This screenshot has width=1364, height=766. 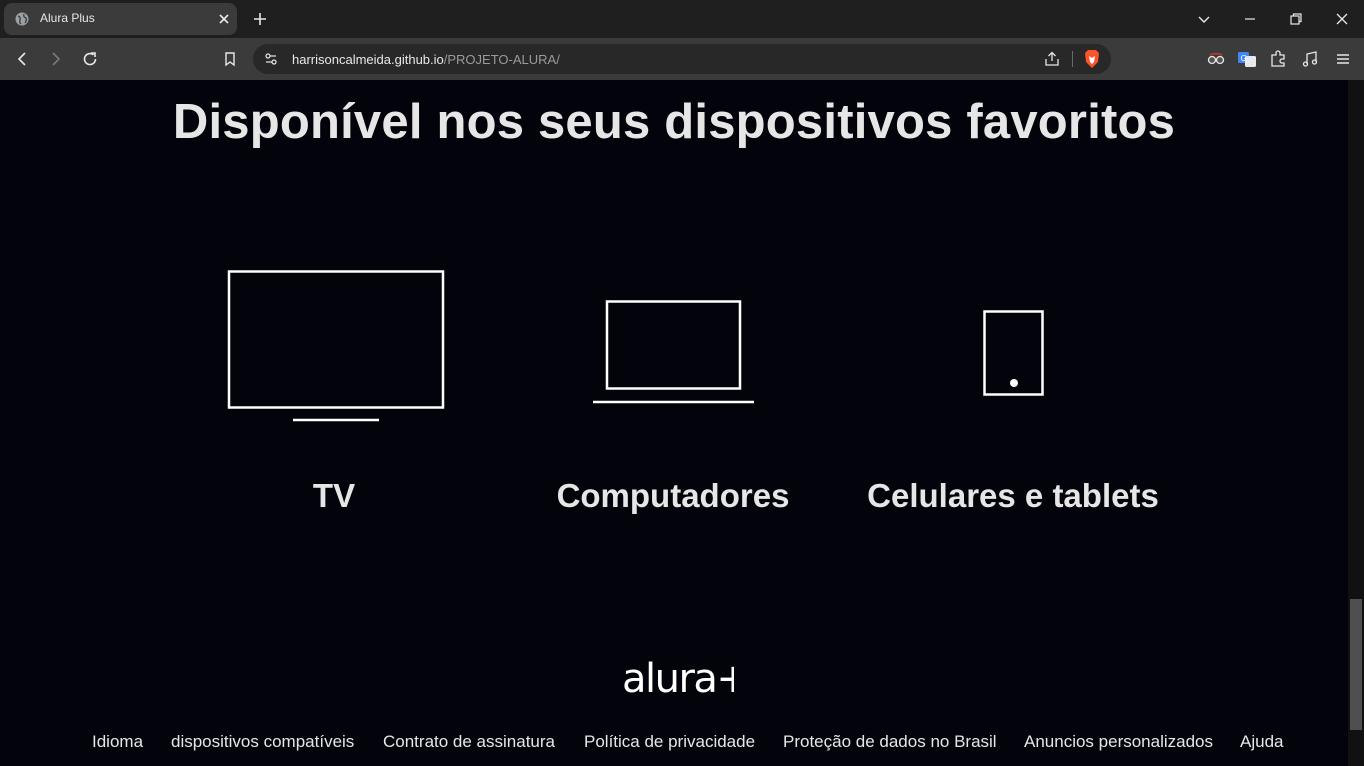 What do you see at coordinates (1278, 59) in the screenshot?
I see `extensions-puzzle-icon` at bounding box center [1278, 59].